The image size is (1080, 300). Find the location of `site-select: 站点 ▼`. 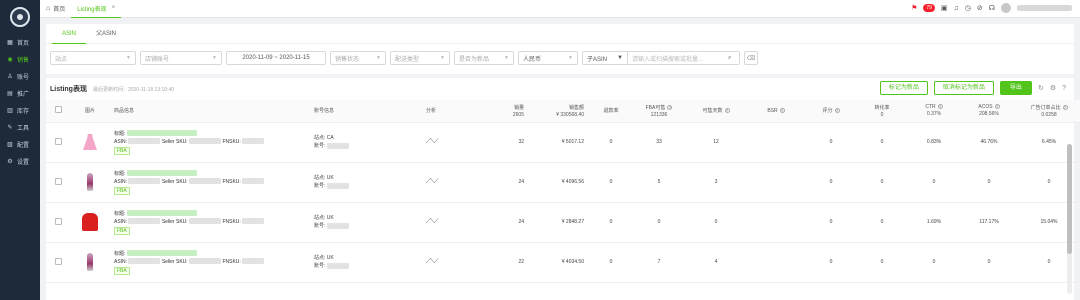

site-select: 站点 ▼ is located at coordinates (93, 58).